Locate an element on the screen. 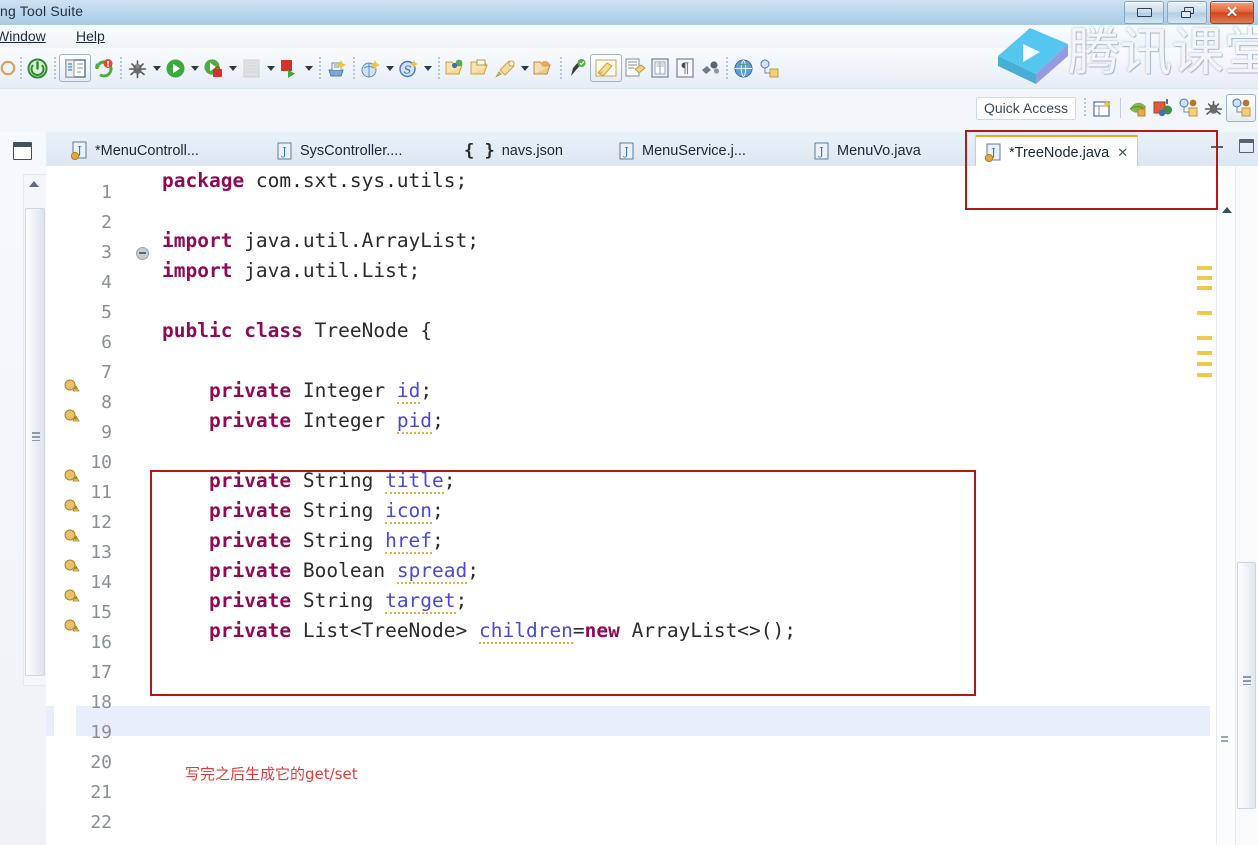 This screenshot has height=845, width=1258. stop-dropdown-icon is located at coordinates (308, 68).